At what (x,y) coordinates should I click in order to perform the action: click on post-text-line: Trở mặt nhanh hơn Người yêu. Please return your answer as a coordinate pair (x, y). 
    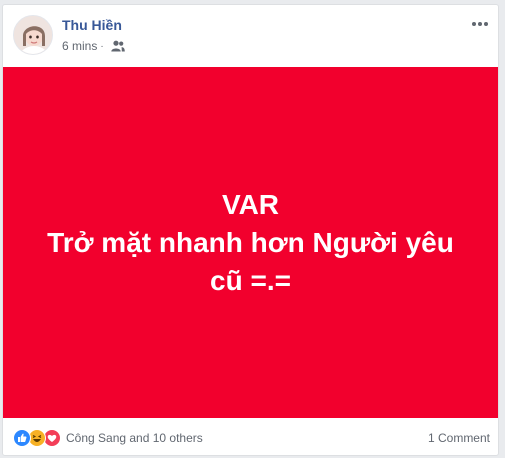
    Looking at the image, I should click on (250, 242).